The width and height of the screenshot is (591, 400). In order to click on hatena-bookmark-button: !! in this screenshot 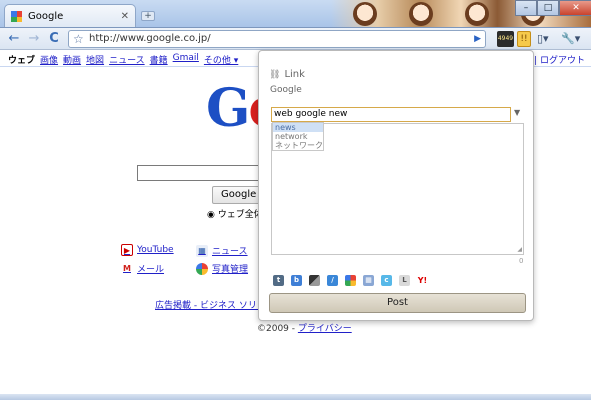, I will do `click(524, 39)`.